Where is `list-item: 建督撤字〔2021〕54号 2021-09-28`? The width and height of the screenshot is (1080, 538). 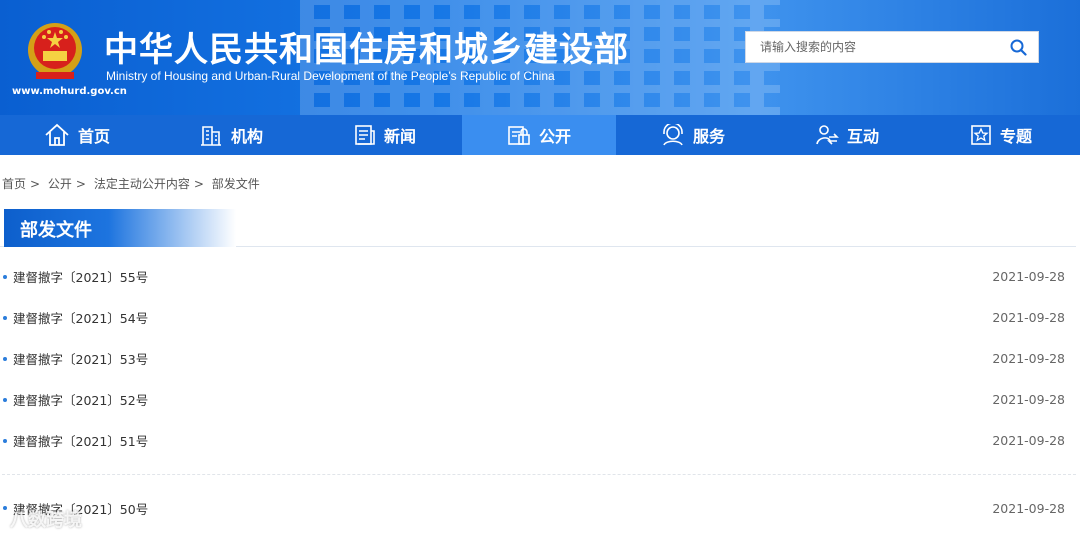
list-item: 建督撤字〔2021〕54号 2021-09-28 is located at coordinates (540, 317).